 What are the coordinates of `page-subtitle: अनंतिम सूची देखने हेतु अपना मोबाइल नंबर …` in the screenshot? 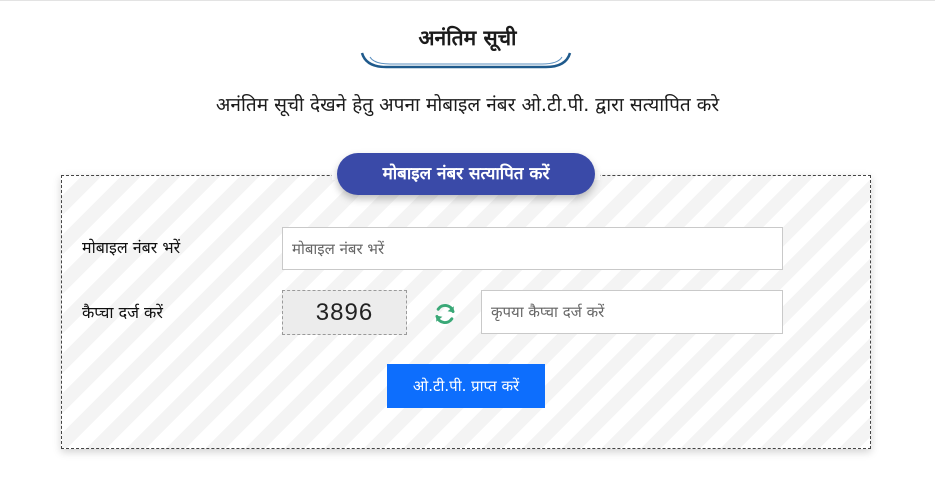 It's located at (467, 105).